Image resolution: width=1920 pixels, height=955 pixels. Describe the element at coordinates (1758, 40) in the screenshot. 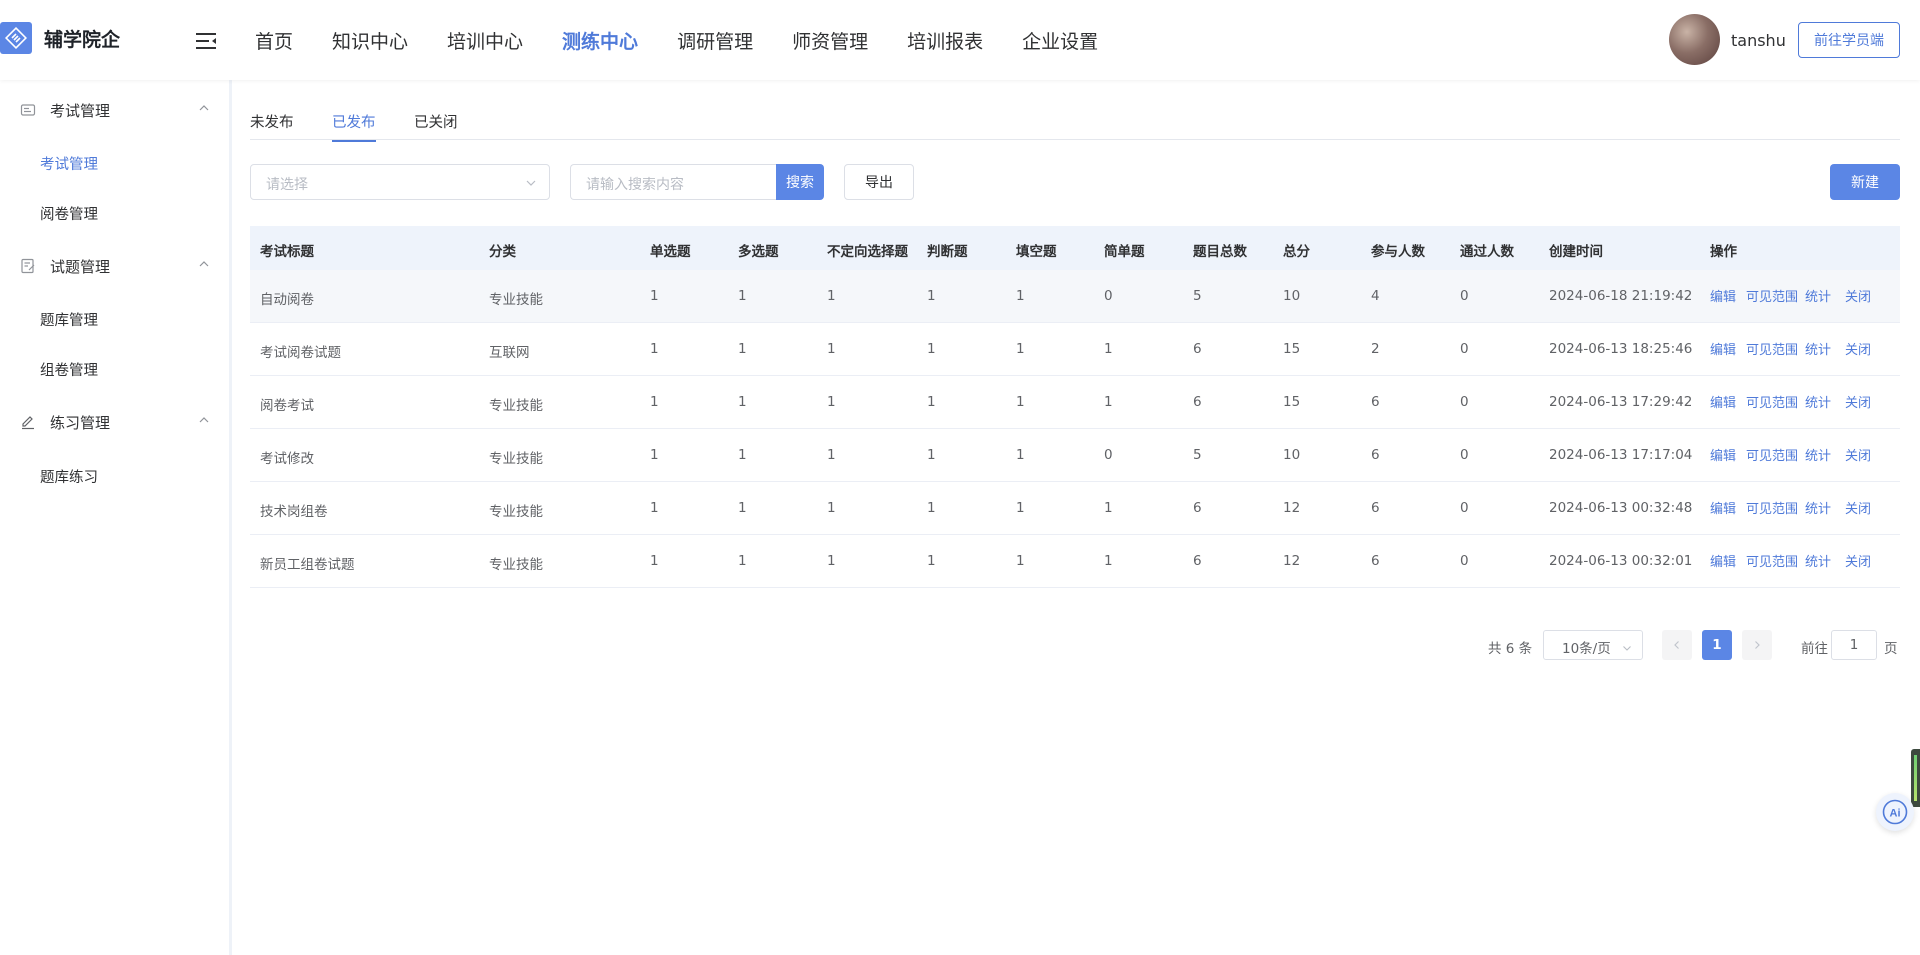

I see `username: tanshu` at that location.